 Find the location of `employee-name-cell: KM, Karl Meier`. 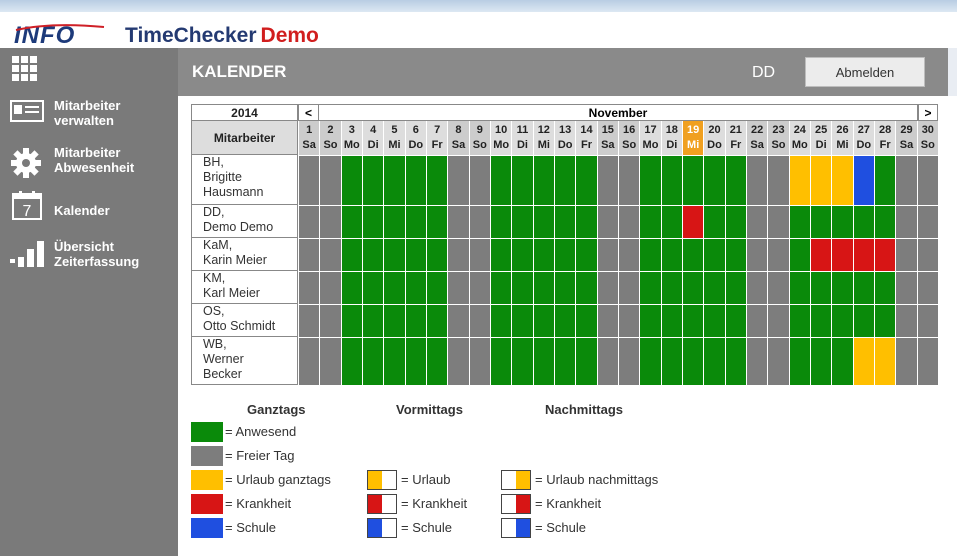

employee-name-cell: KM, Karl Meier is located at coordinates (244, 287).